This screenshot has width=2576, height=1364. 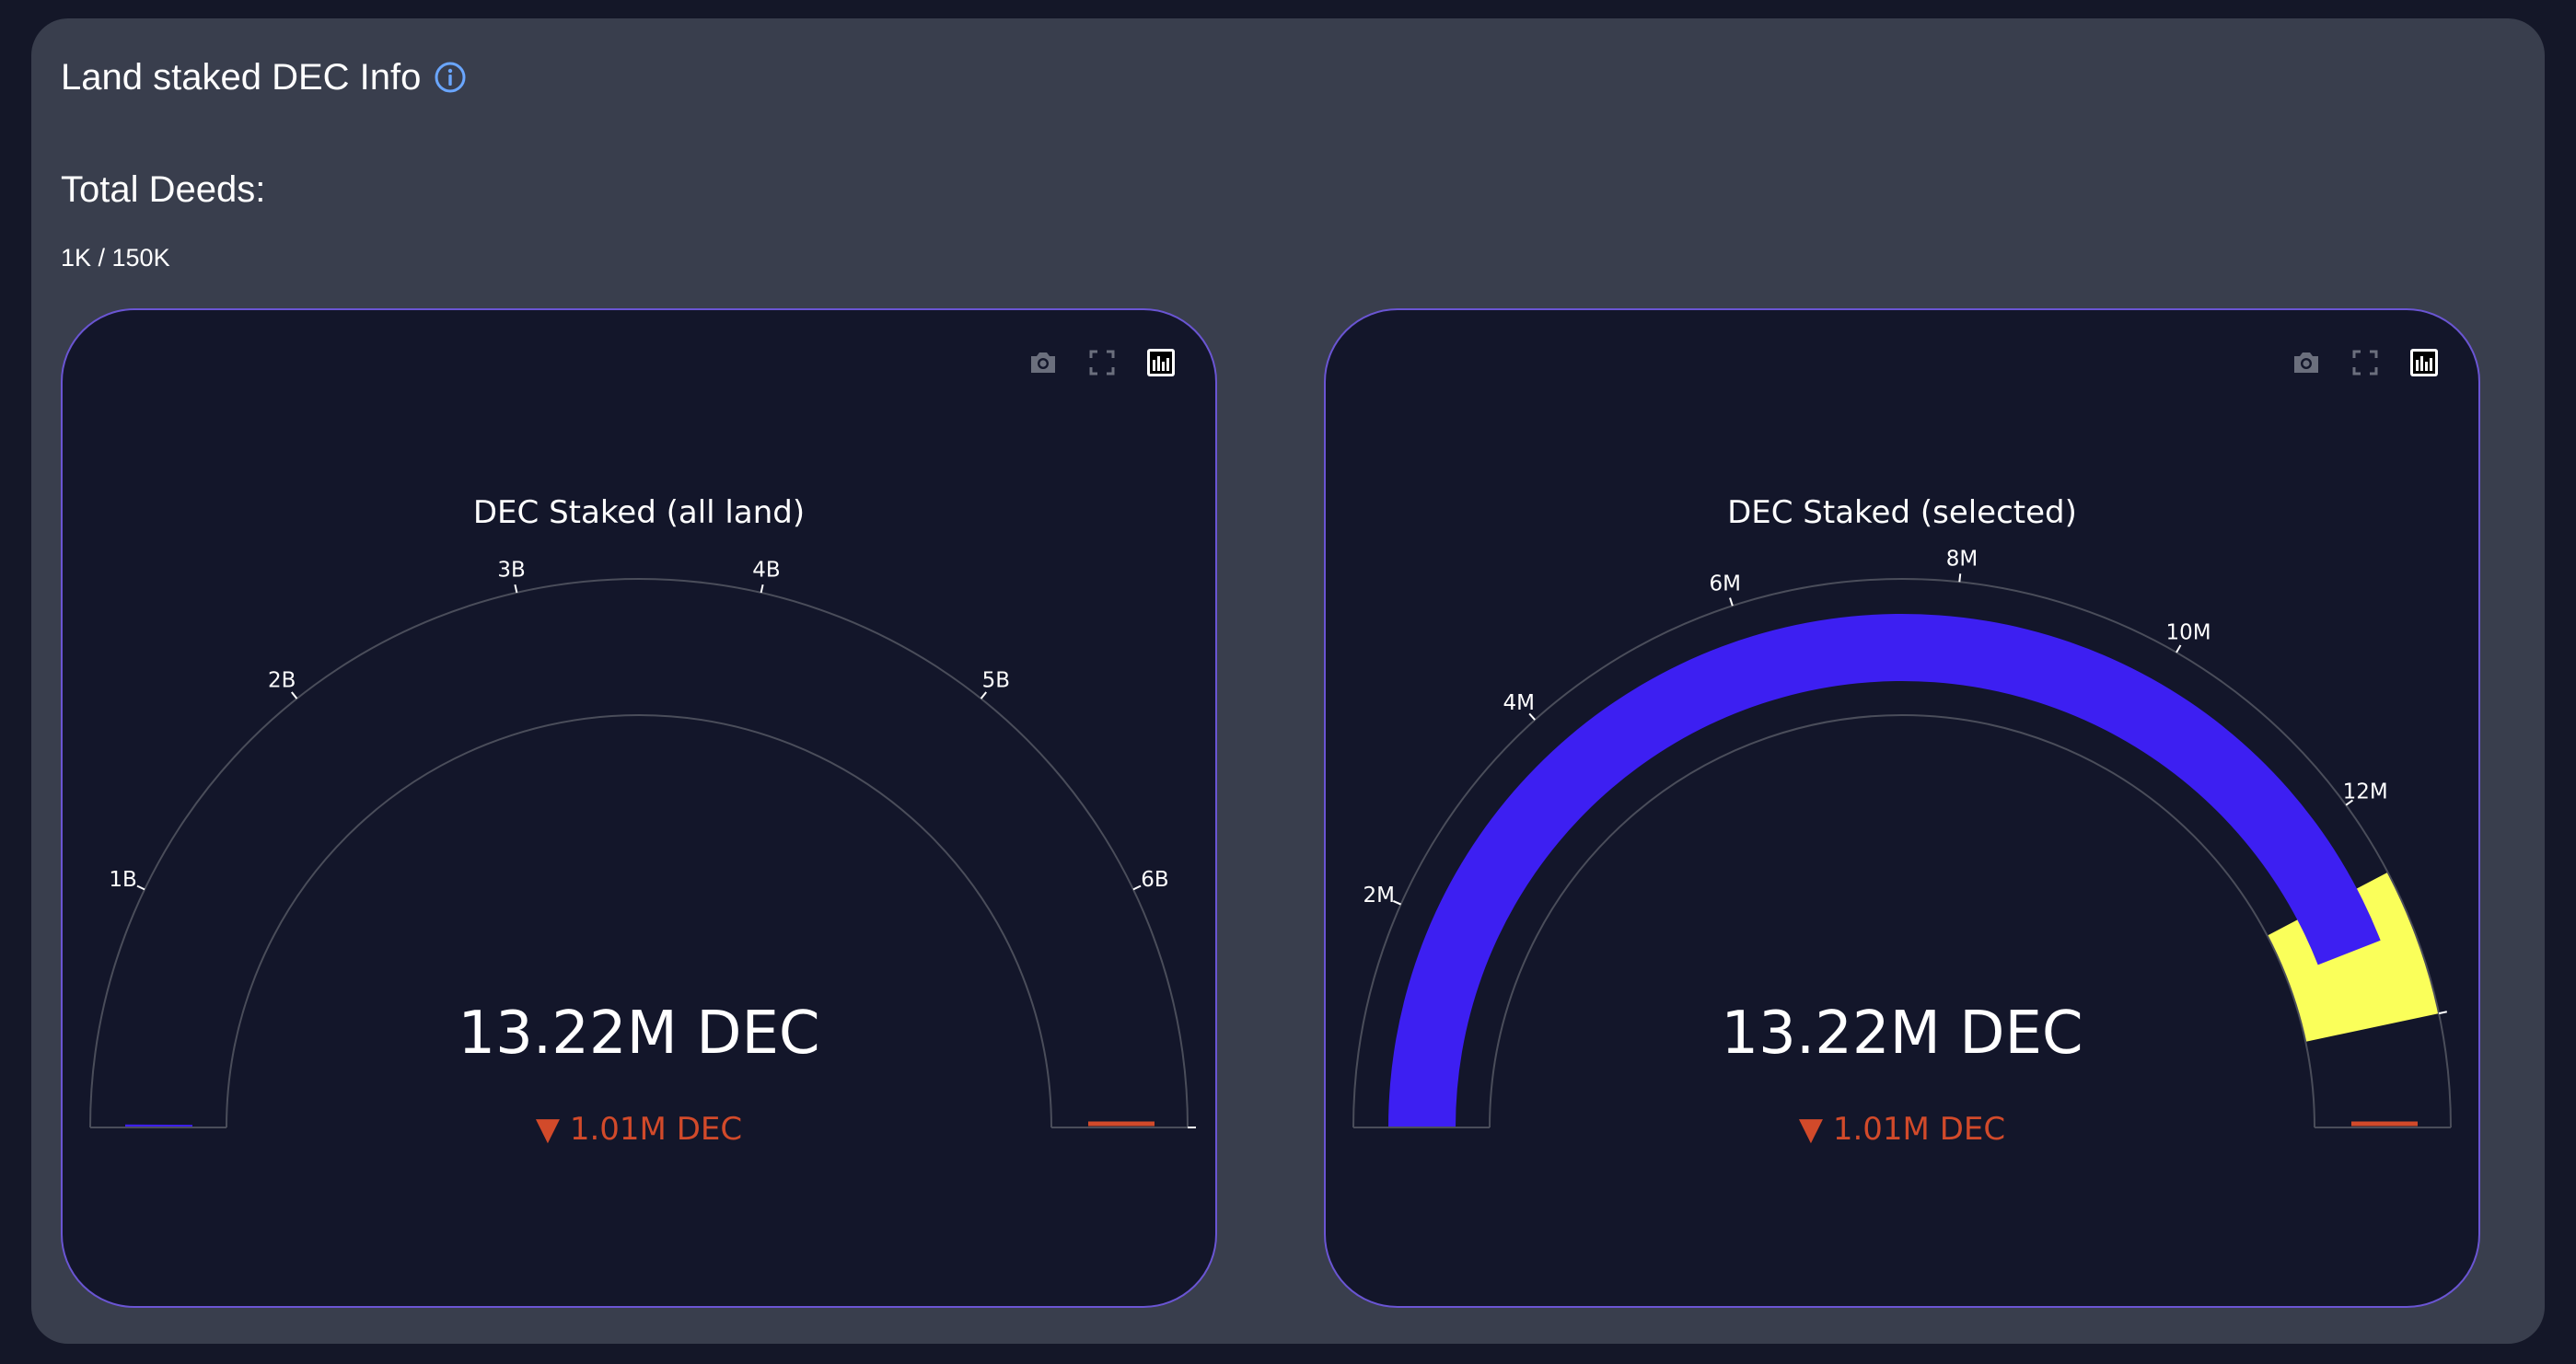 What do you see at coordinates (122, 880) in the screenshot?
I see `gauge-tick-label: 1B` at bounding box center [122, 880].